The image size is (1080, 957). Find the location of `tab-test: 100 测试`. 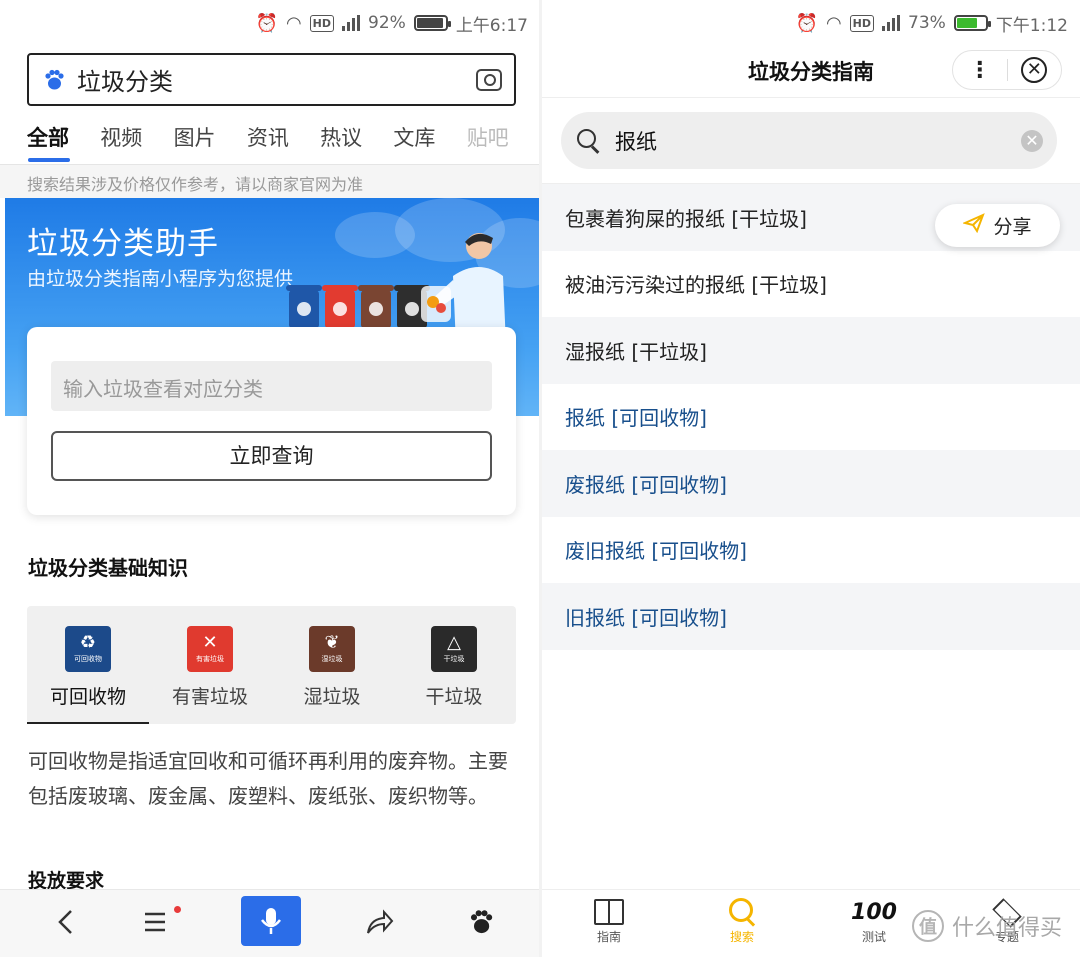

tab-test: 100 测试 is located at coordinates (874, 919).